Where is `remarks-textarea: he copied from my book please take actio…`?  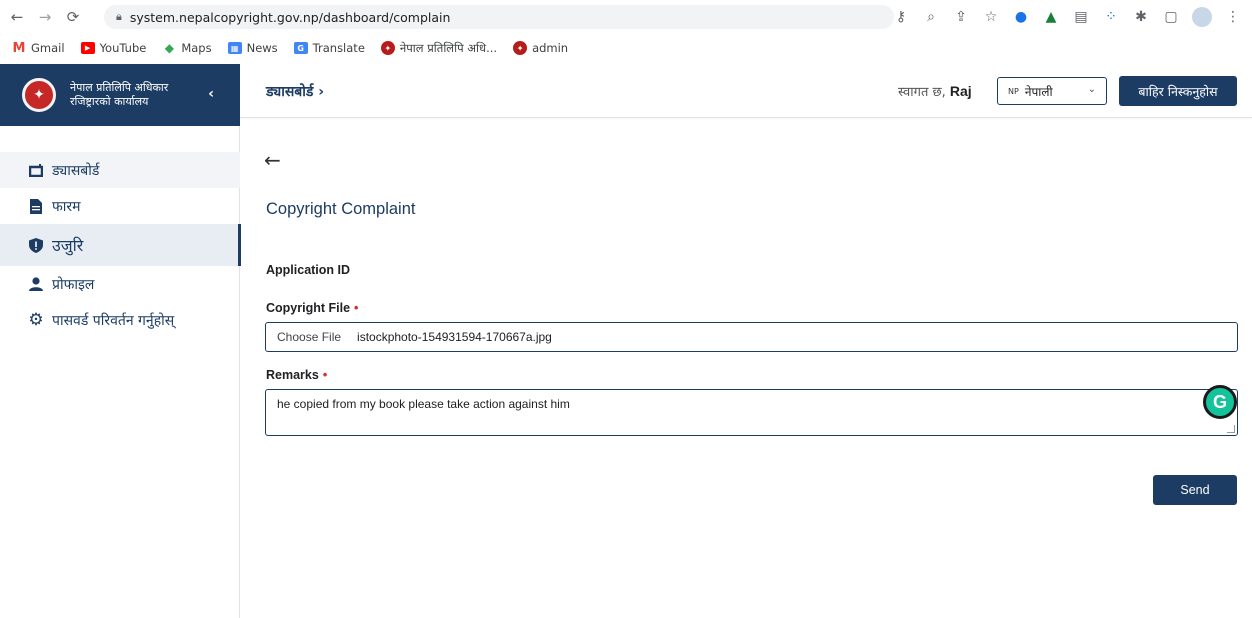 remarks-textarea: he copied from my book please take actio… is located at coordinates (751, 412).